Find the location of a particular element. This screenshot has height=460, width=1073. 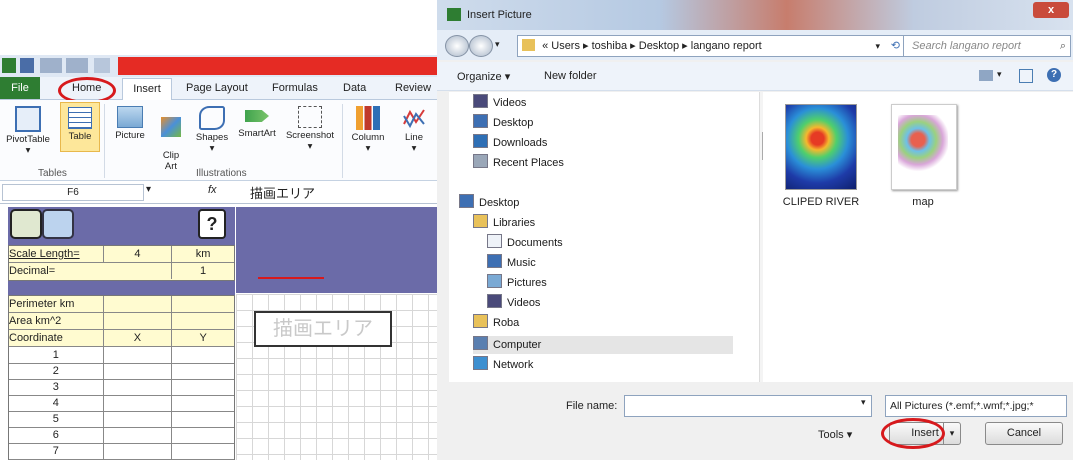

pivottable-button: PivotTable ▾ is located at coordinates (28, 131).